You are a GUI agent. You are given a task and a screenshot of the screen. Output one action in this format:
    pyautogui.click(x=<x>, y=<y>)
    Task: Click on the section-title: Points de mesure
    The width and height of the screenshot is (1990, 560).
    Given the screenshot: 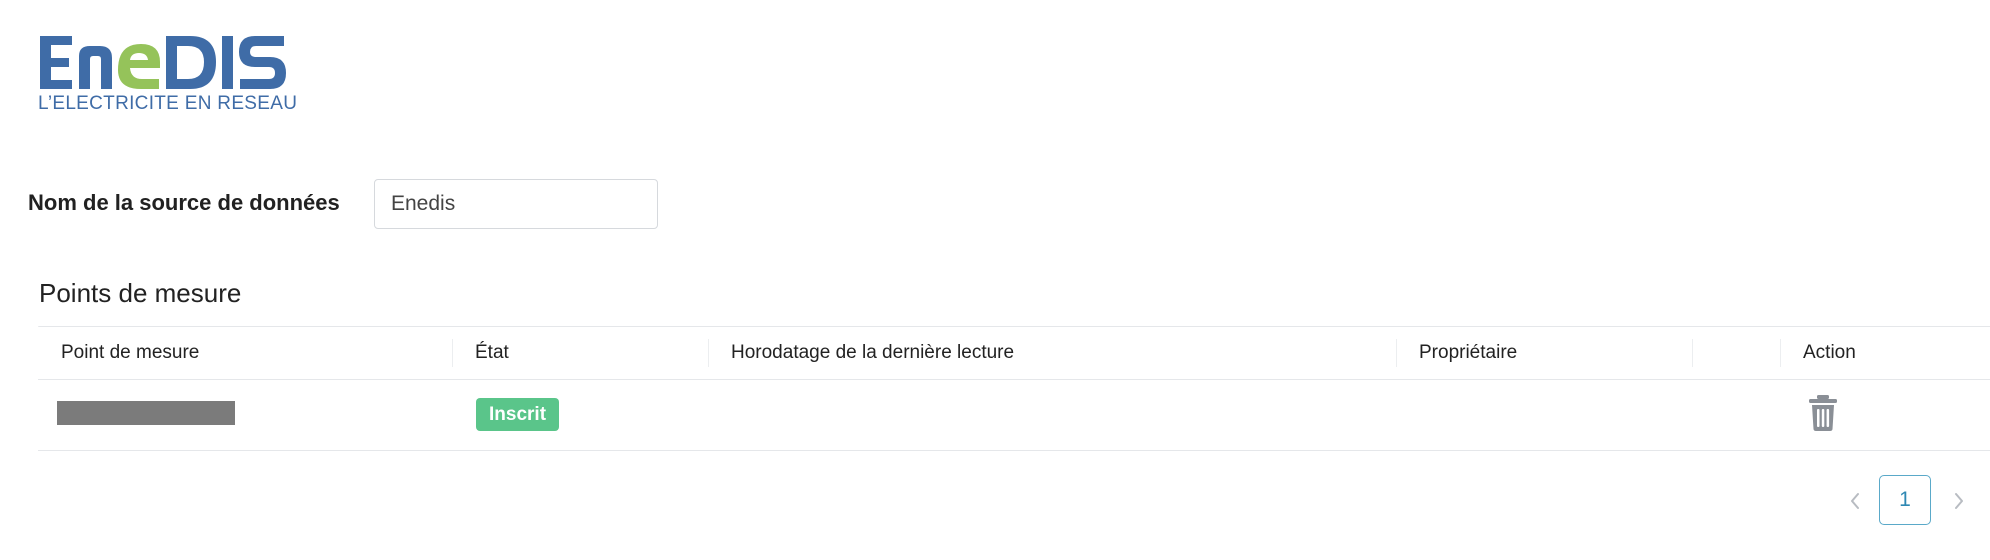 What is the action you would take?
    pyautogui.click(x=140, y=293)
    